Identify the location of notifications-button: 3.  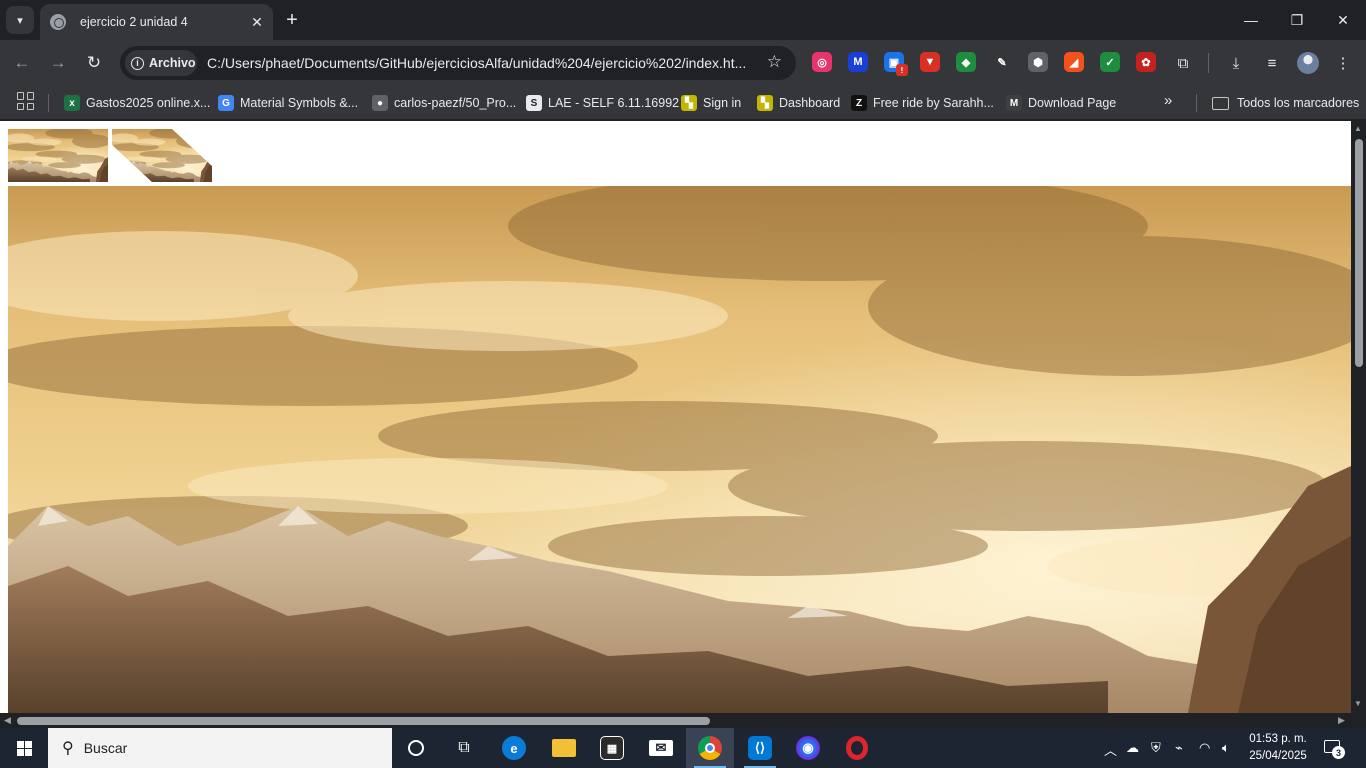
(1333, 748).